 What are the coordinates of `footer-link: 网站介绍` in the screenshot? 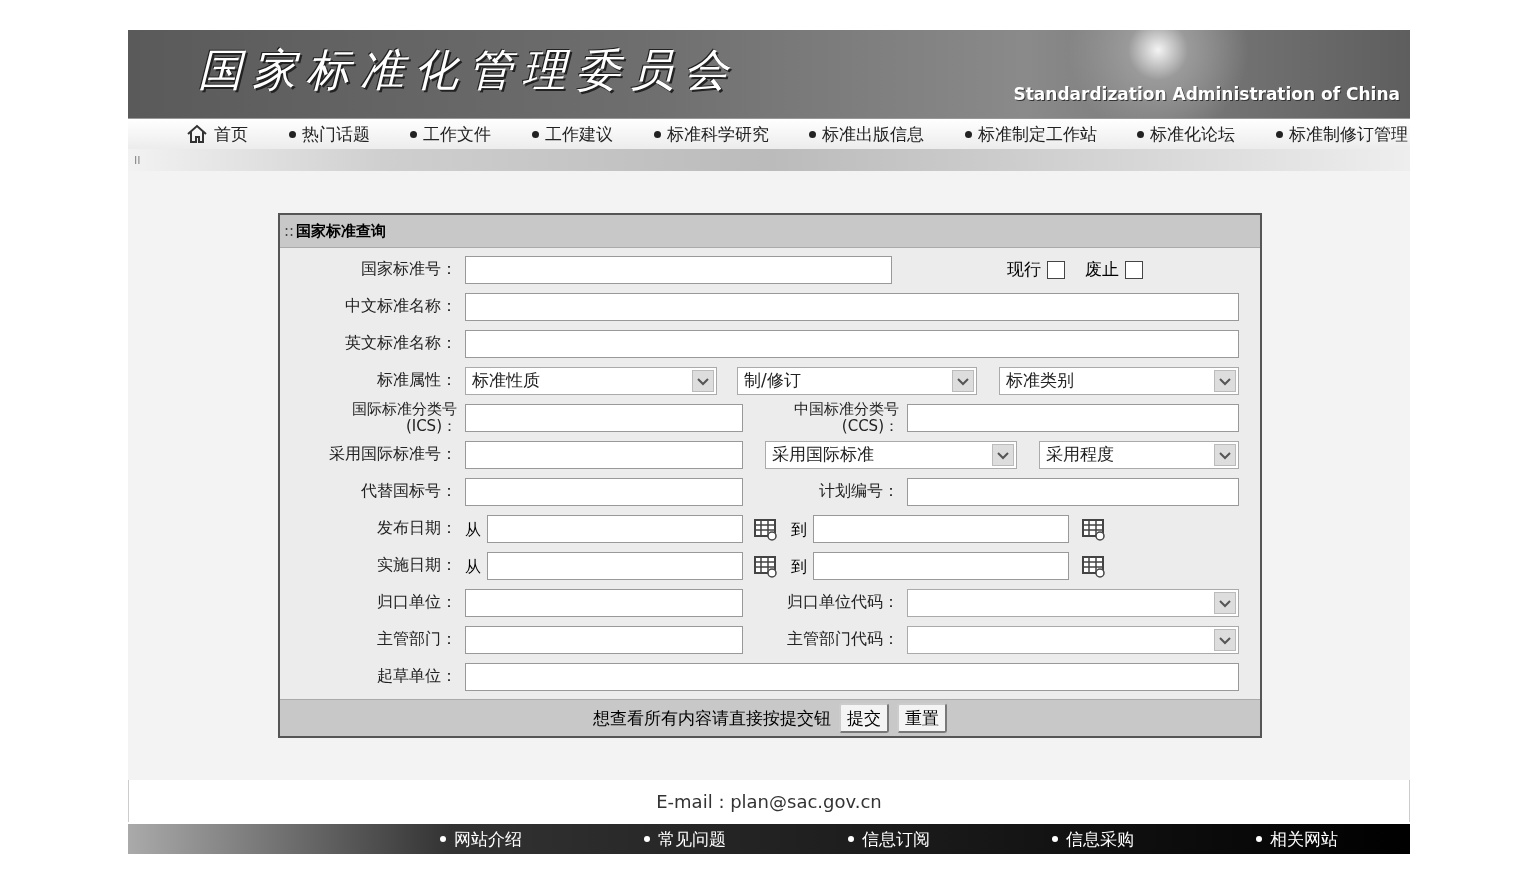 It's located at (488, 839).